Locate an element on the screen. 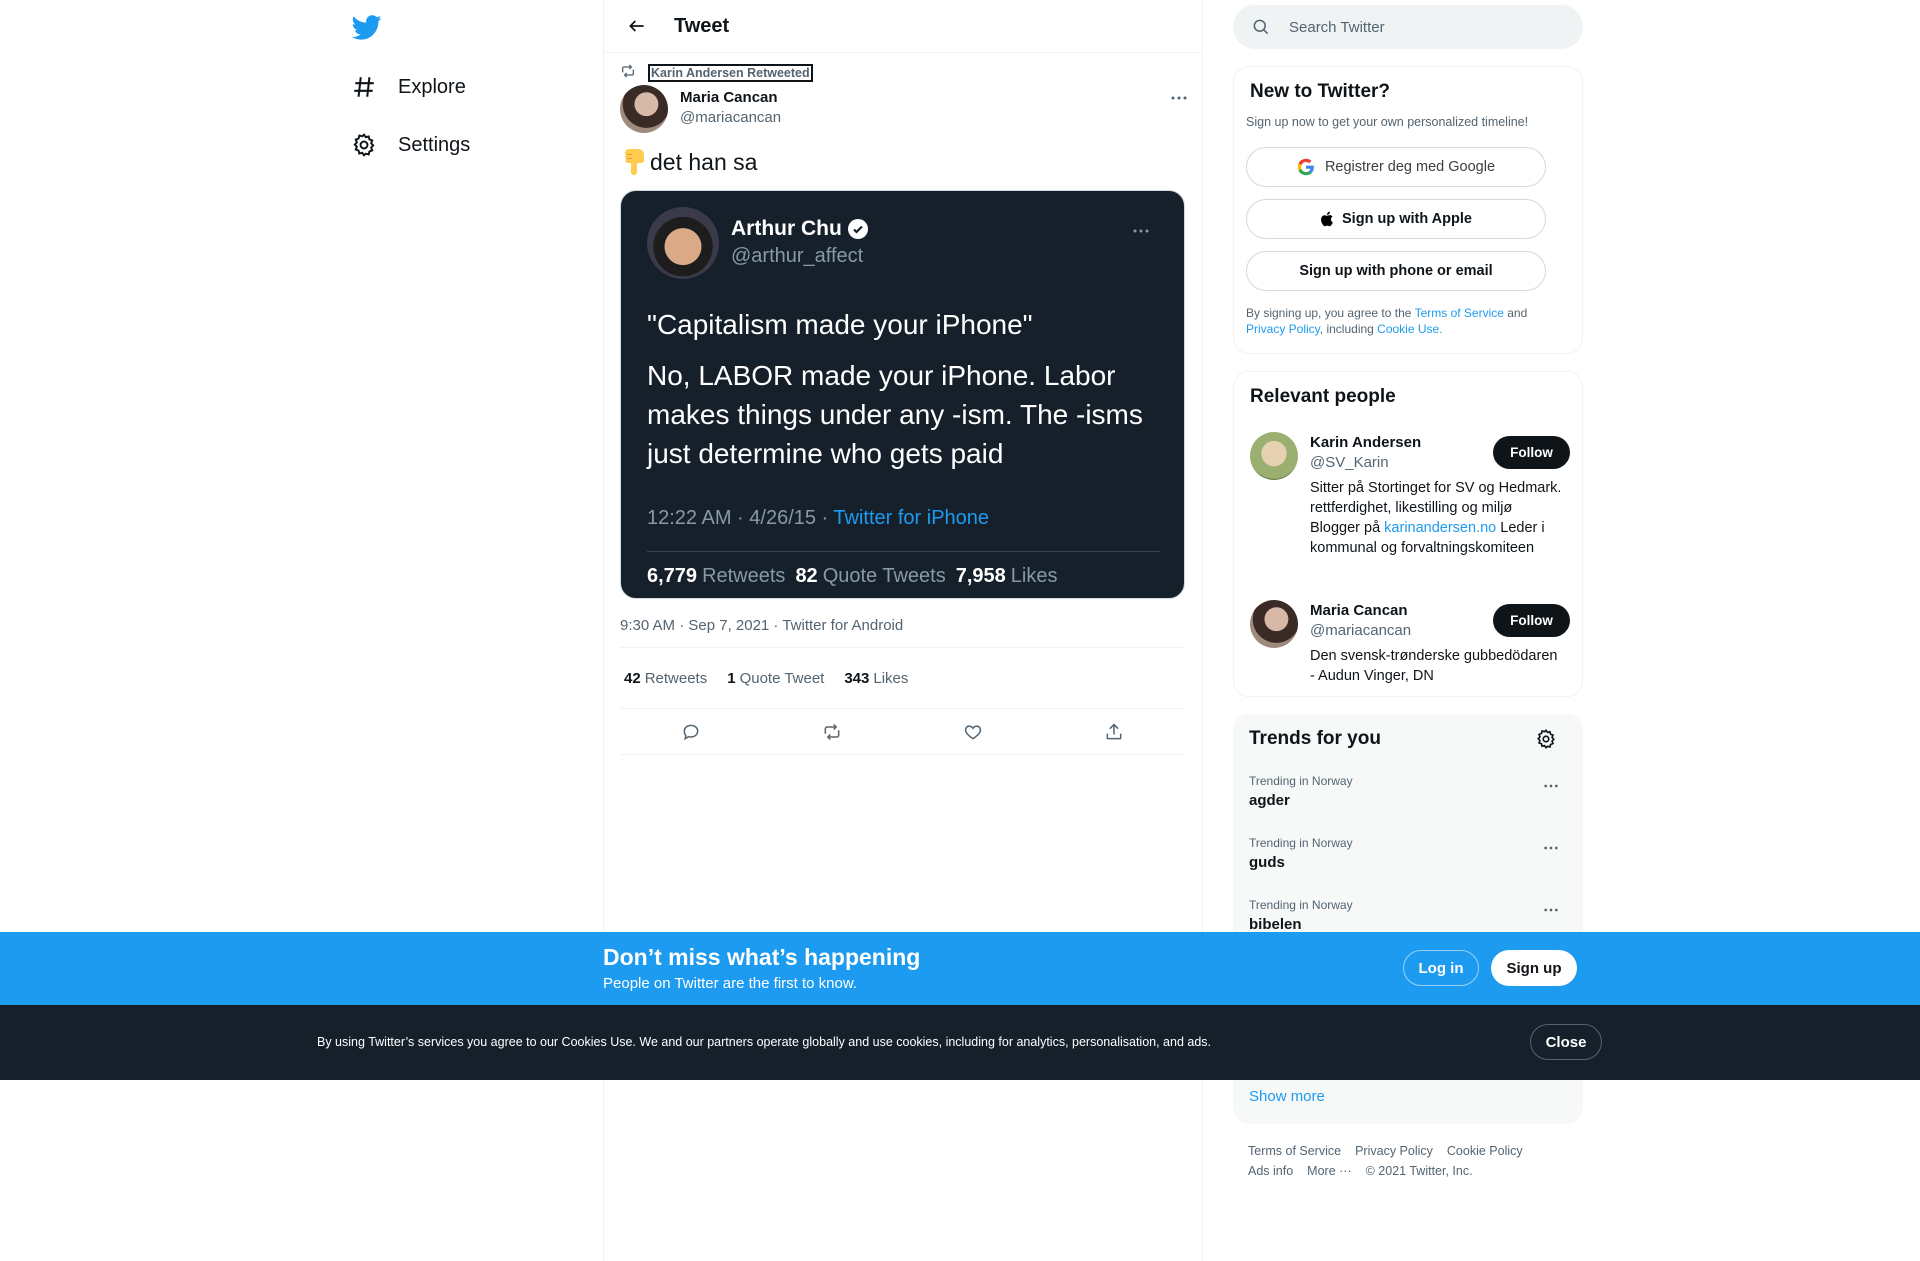  divider is located at coordinates (903, 551).